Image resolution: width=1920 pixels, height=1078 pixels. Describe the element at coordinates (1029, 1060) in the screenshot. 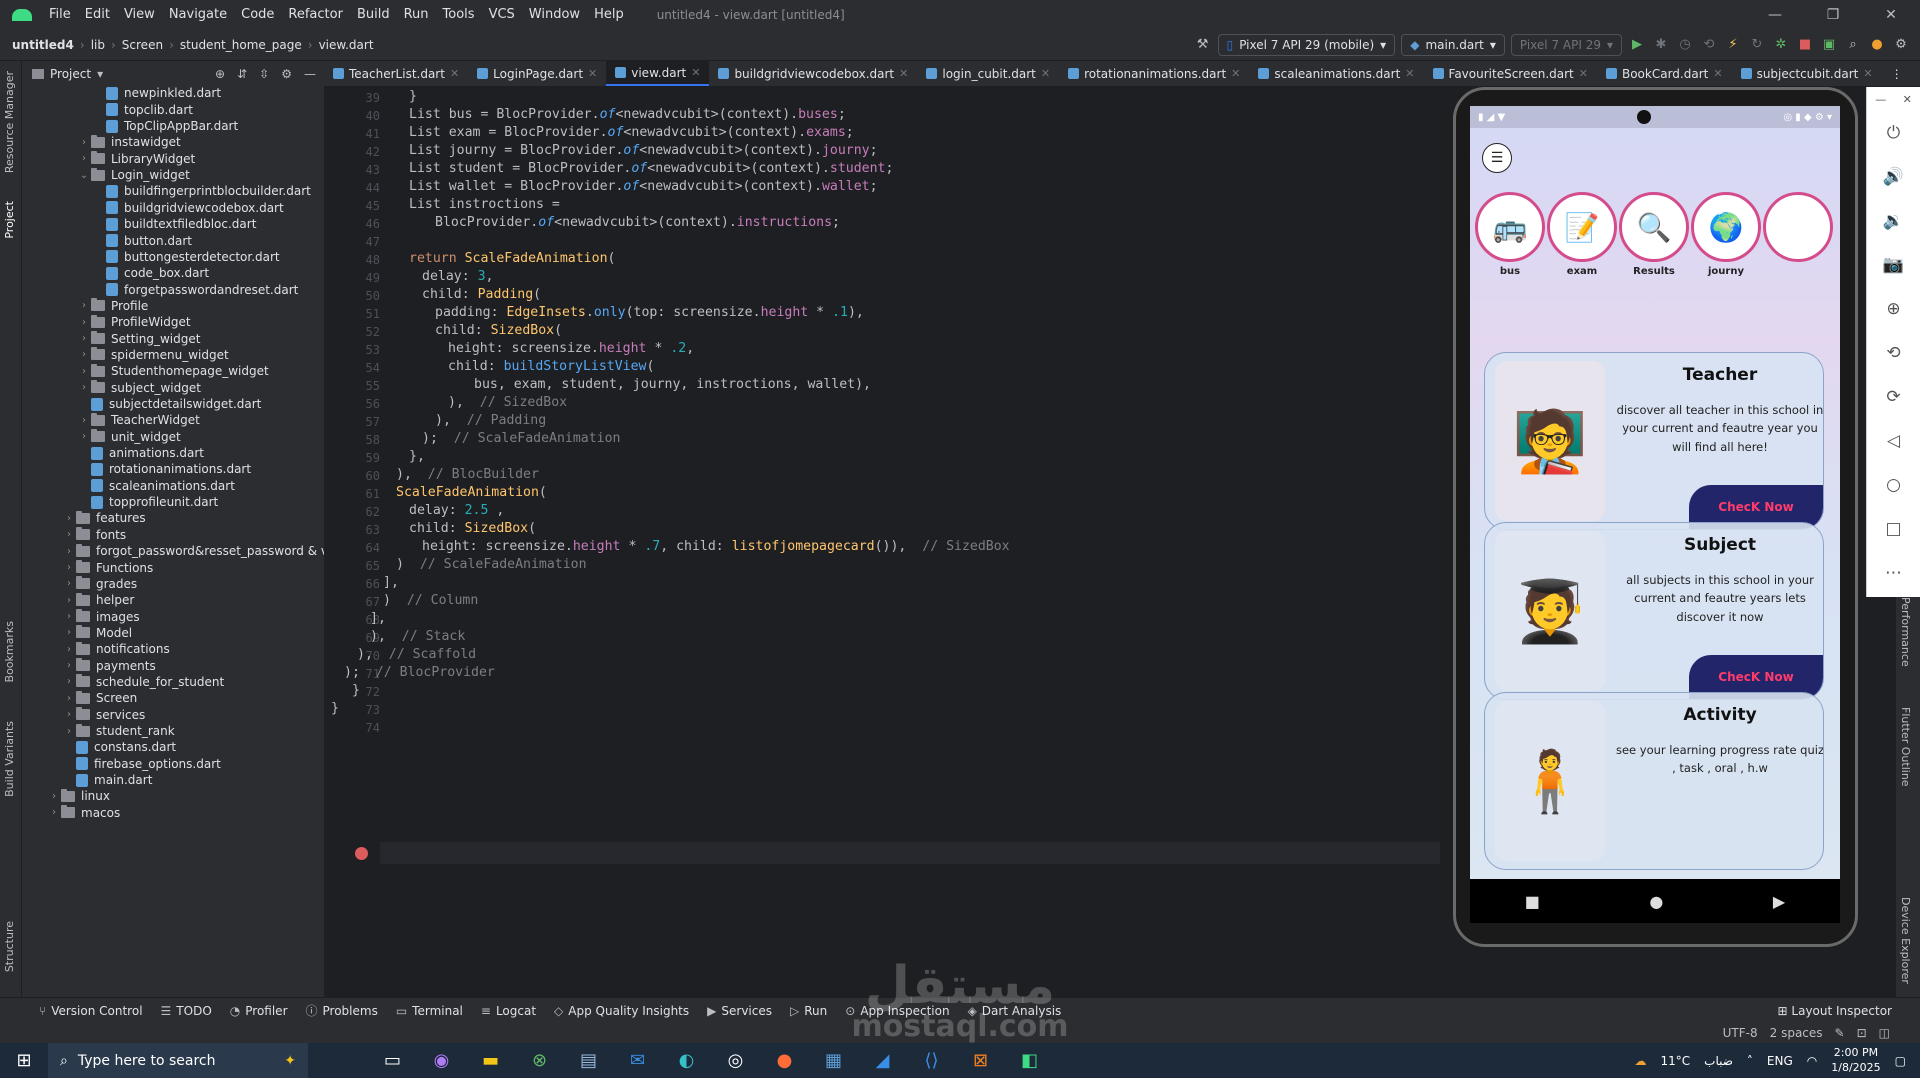

I see `android-studio-icon: ◧` at that location.